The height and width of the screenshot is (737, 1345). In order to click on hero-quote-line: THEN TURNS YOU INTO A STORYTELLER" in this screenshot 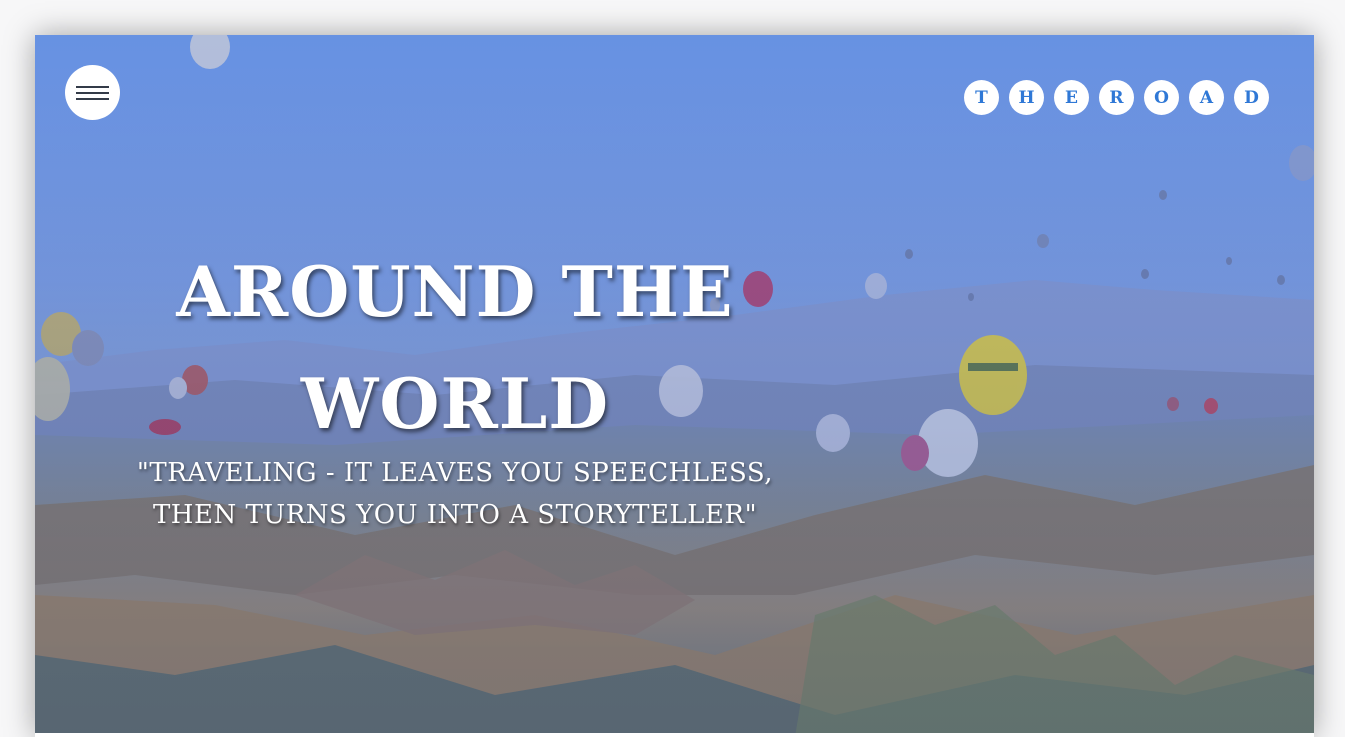, I will do `click(455, 515)`.